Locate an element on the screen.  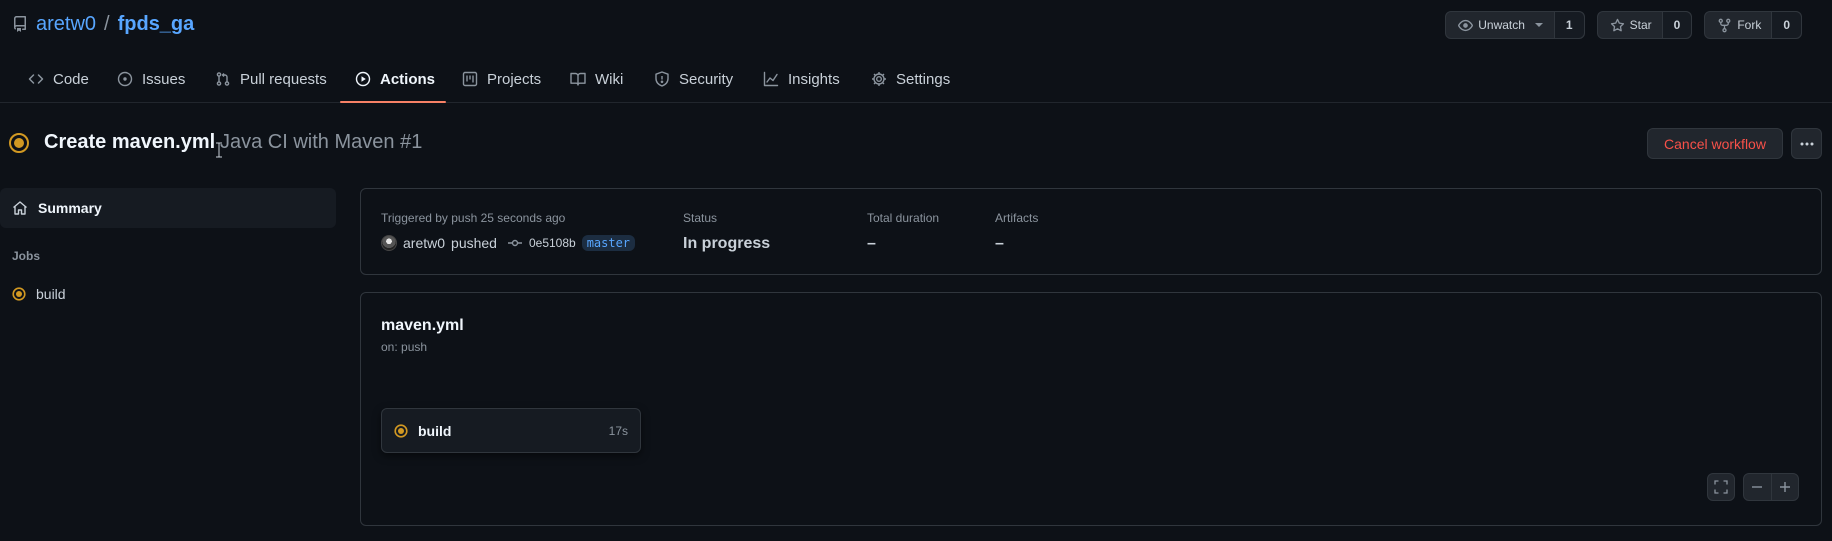
repo-owner-link: aretw0 is located at coordinates (66, 24).